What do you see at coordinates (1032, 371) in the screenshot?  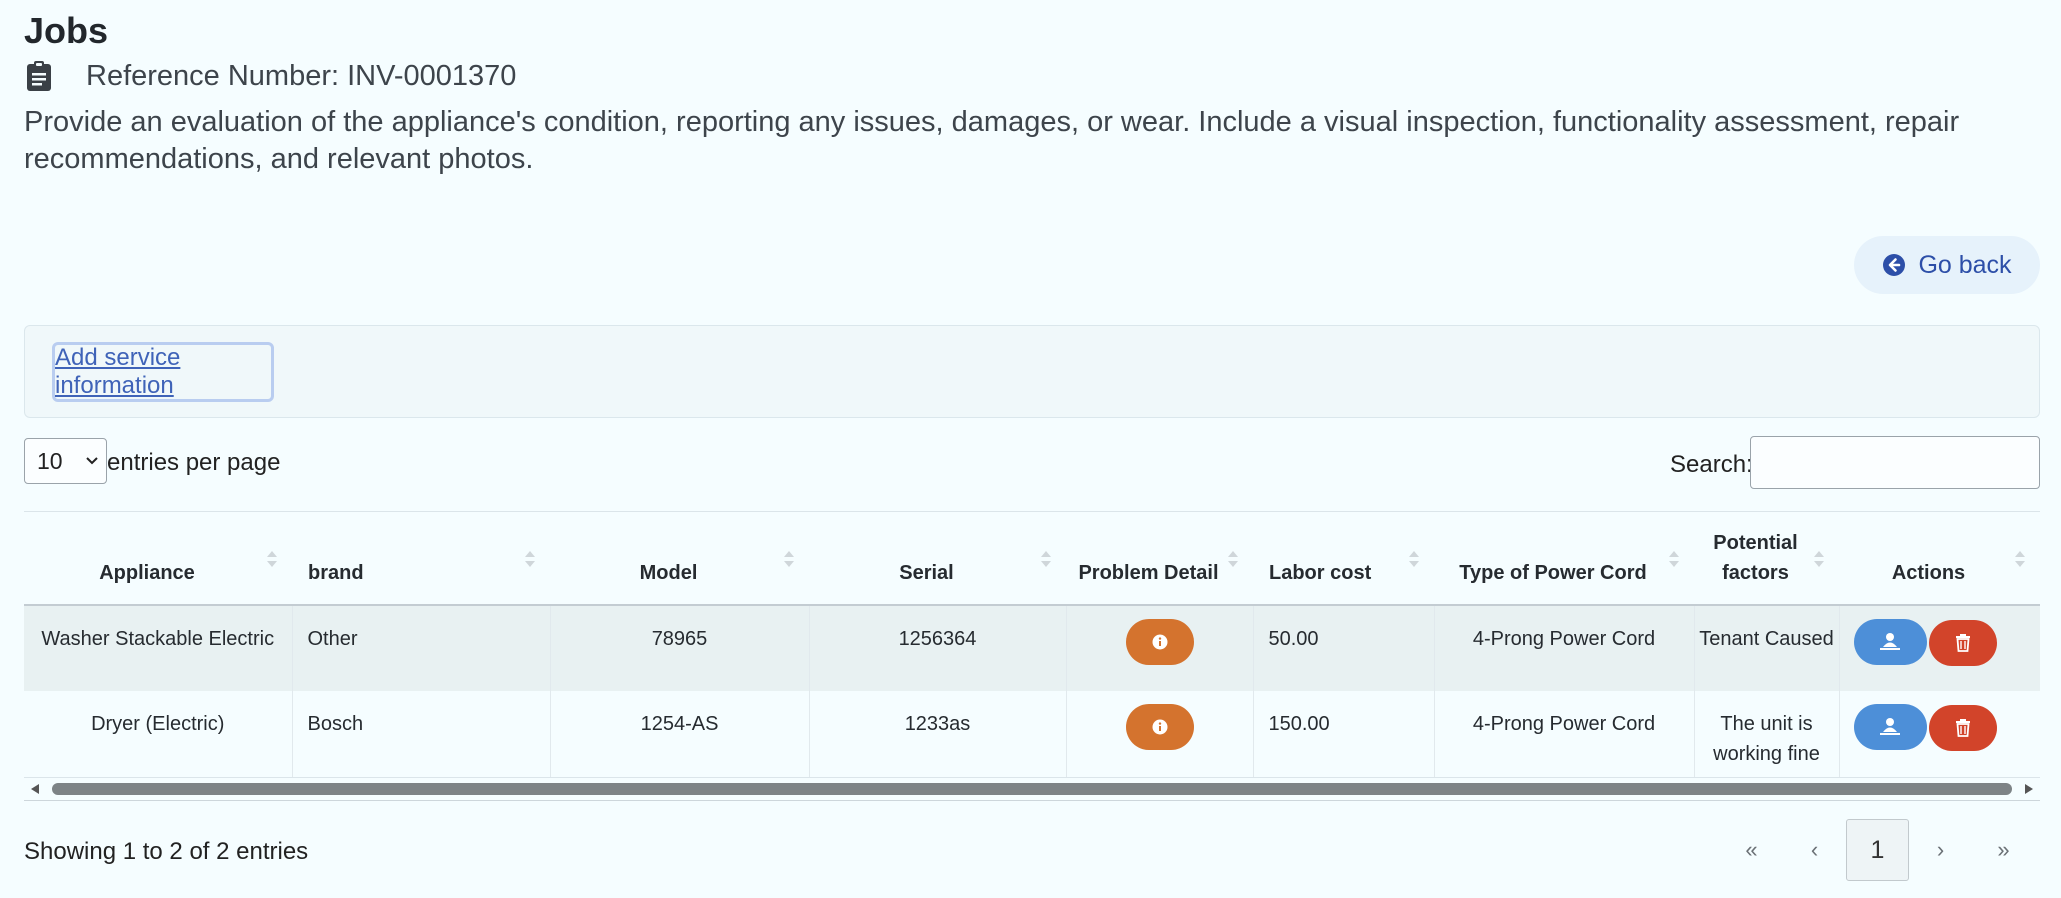 I see `service-panel: Add service information` at bounding box center [1032, 371].